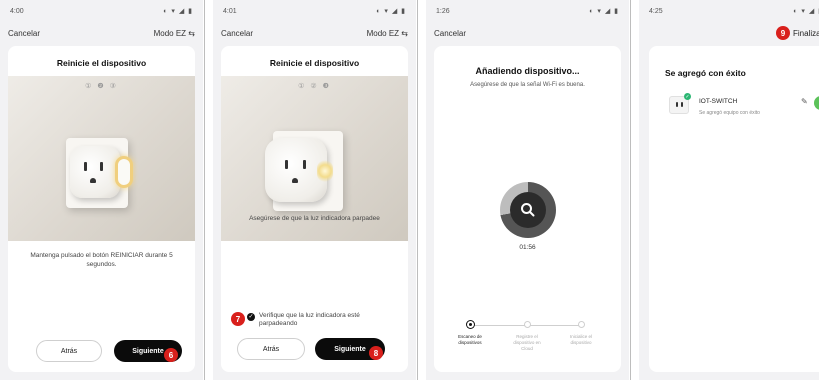  I want to click on step-indicator: ① ❷ ③, so click(101, 86).